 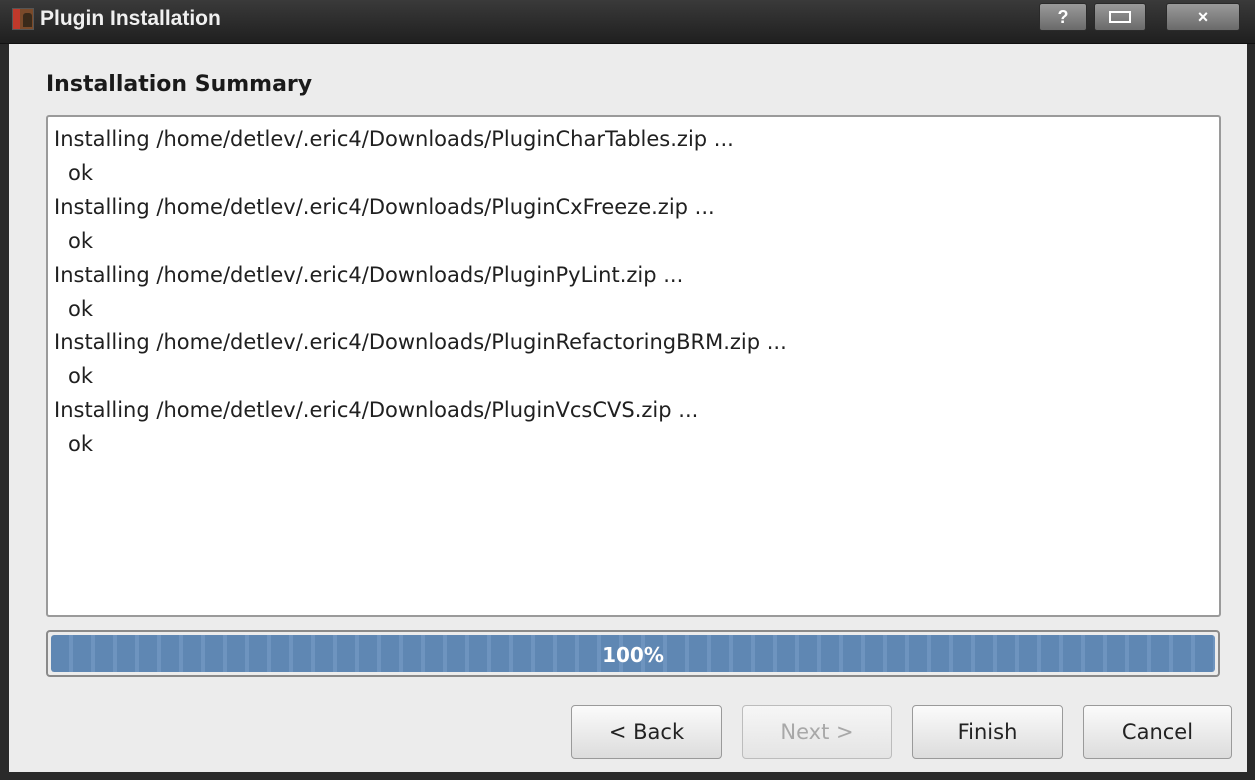 I want to click on help-button: ?, so click(x=1063, y=17).